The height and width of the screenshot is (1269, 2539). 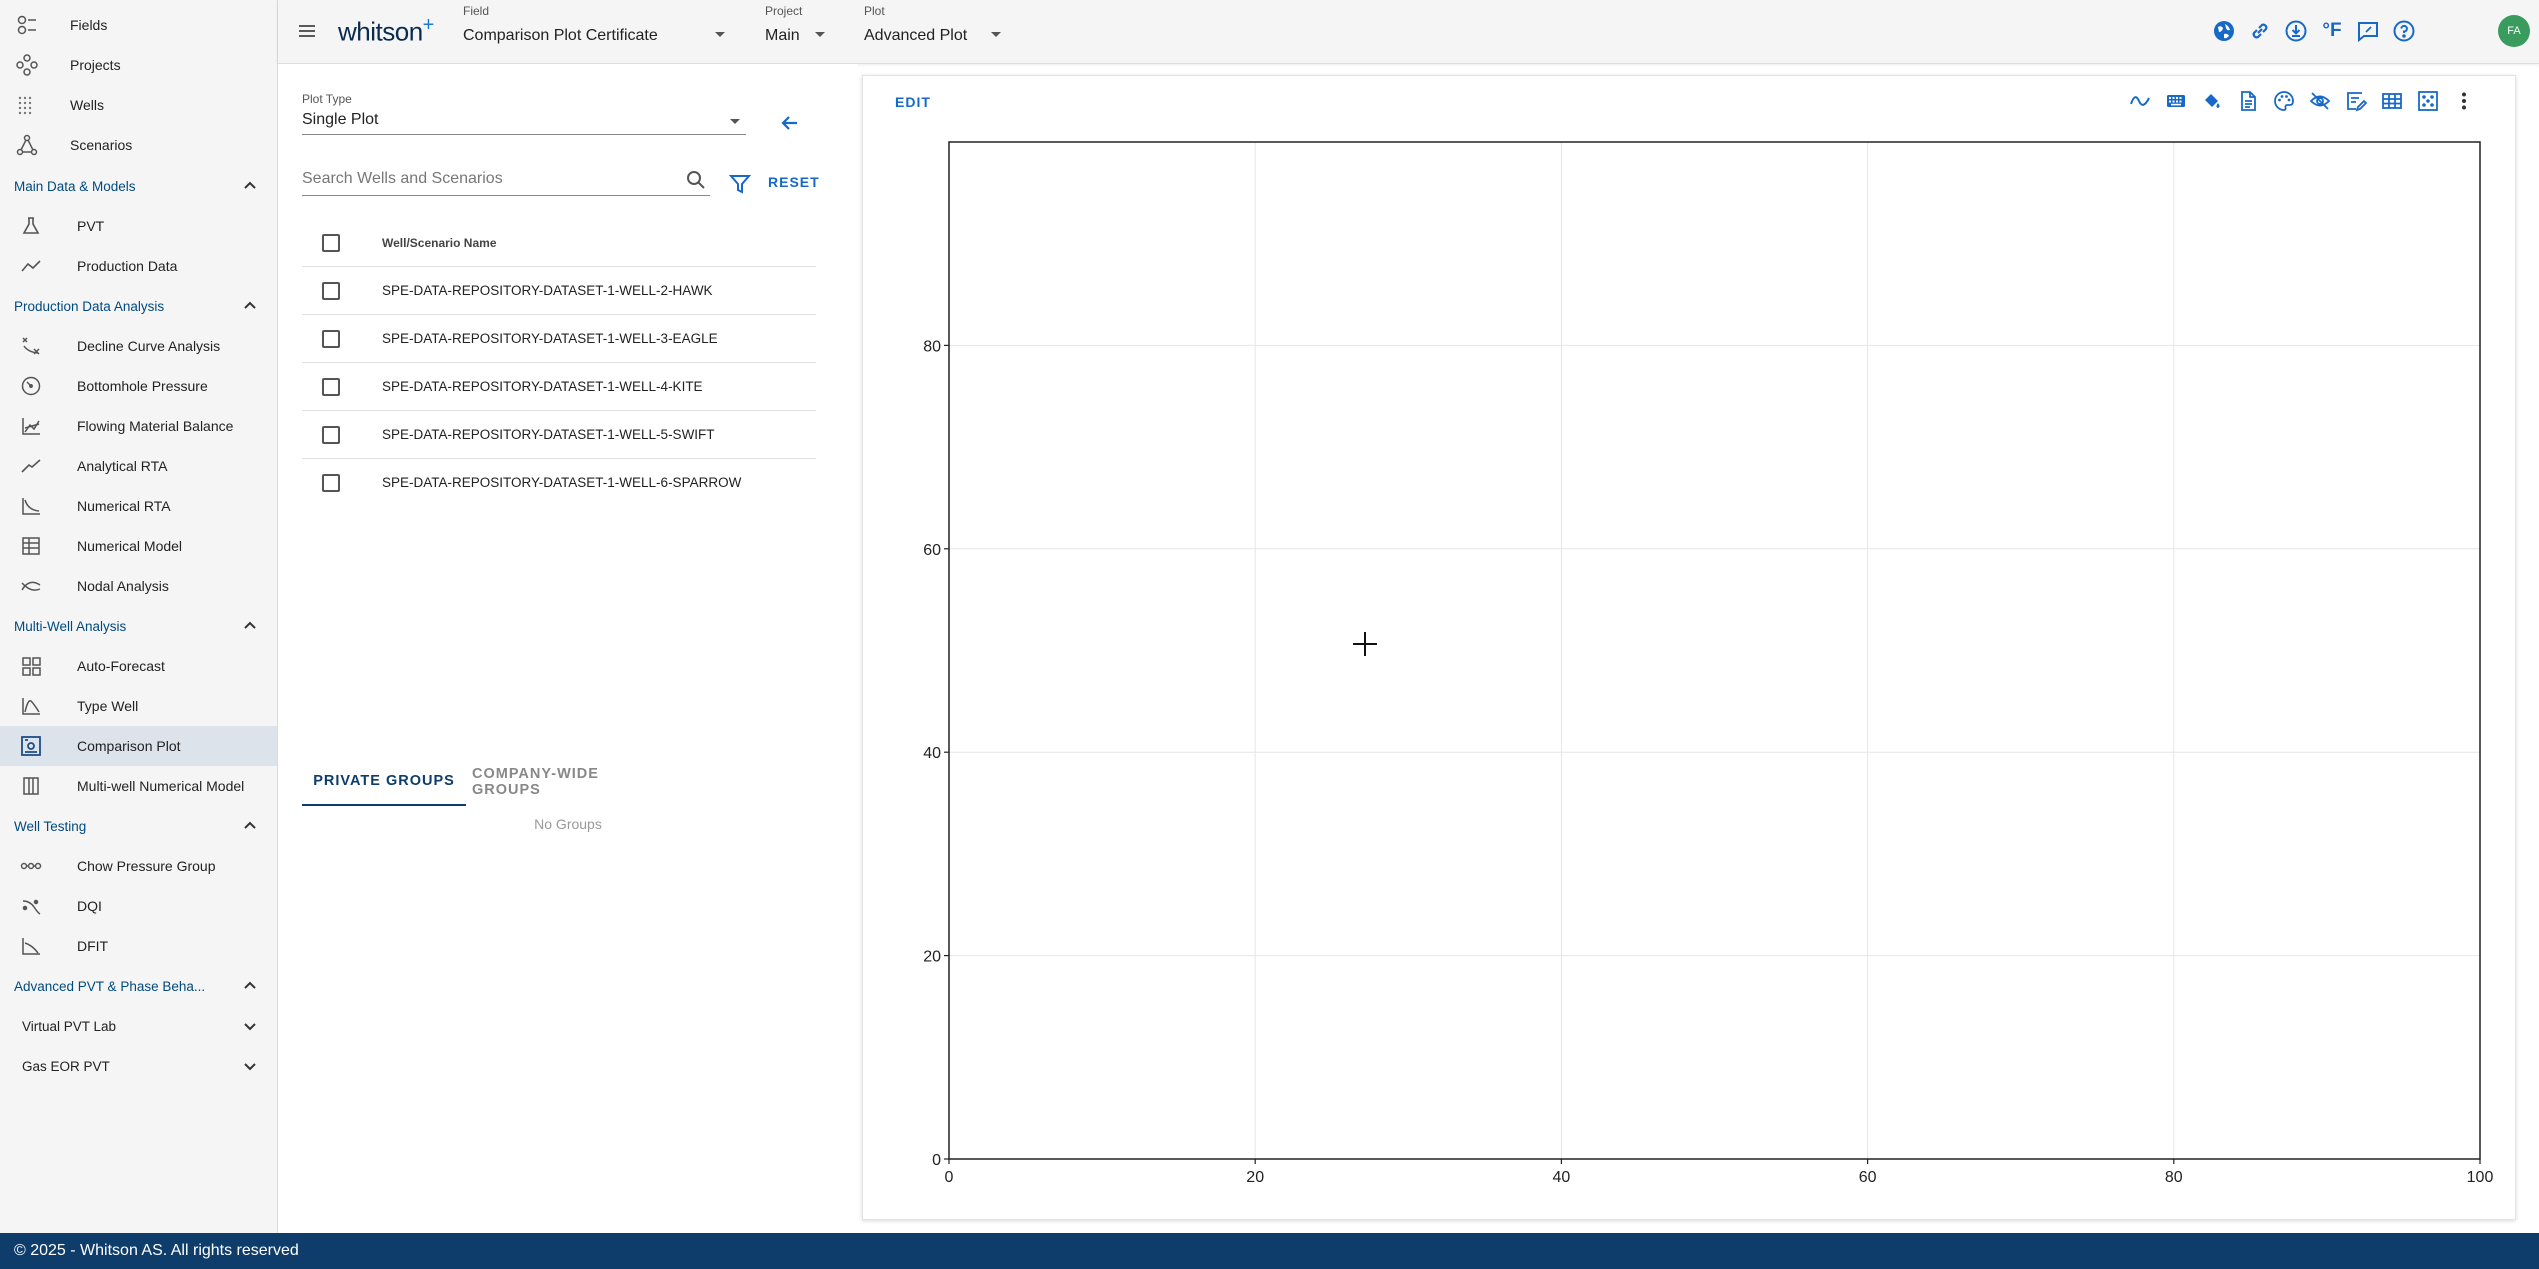 I want to click on section-multi-well-analysis: Multi-Well Analysis, so click(x=138, y=626).